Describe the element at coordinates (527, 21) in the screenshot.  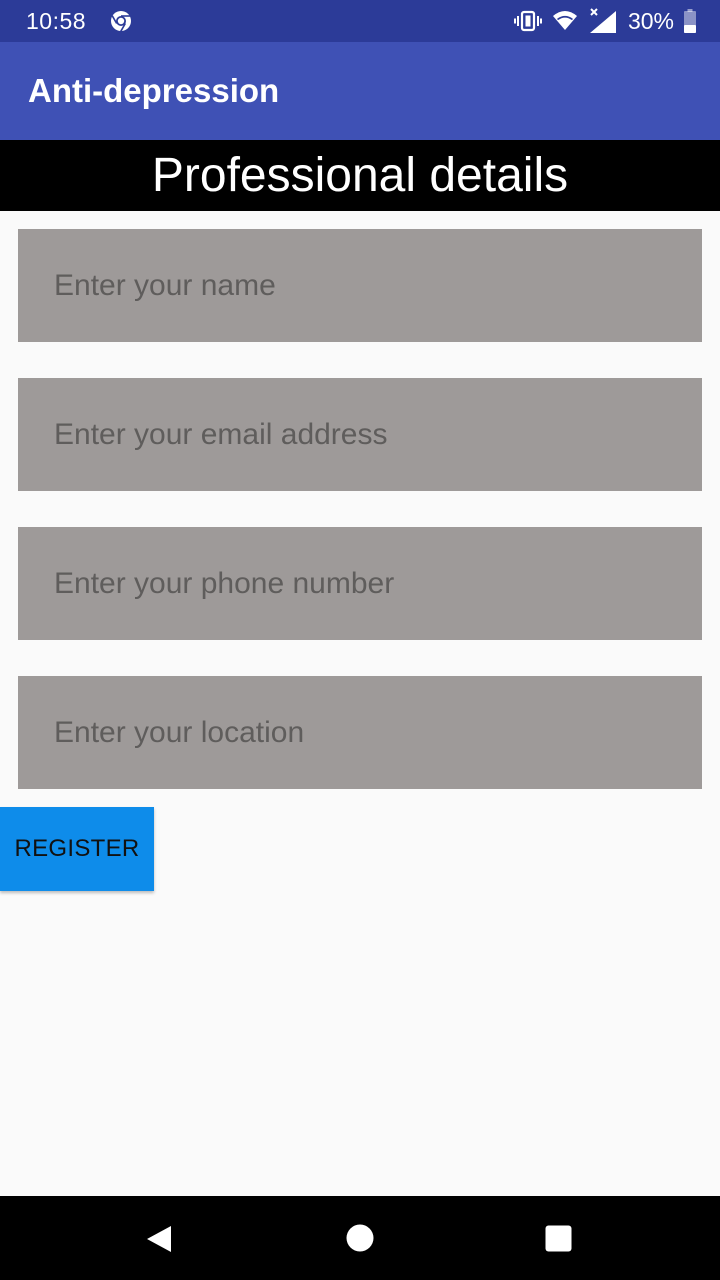
I see `vibrate-icon` at that location.